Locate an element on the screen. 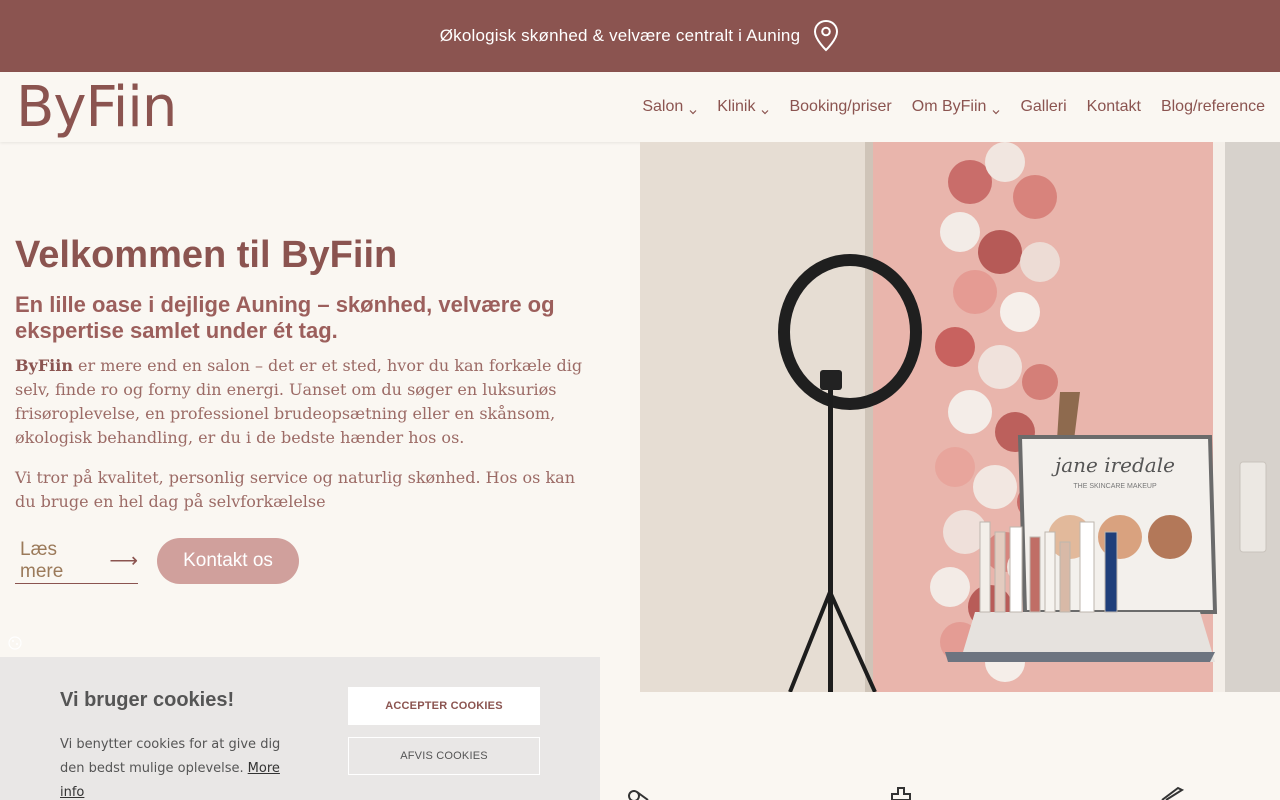  service-icons-row is located at coordinates (640, 793).